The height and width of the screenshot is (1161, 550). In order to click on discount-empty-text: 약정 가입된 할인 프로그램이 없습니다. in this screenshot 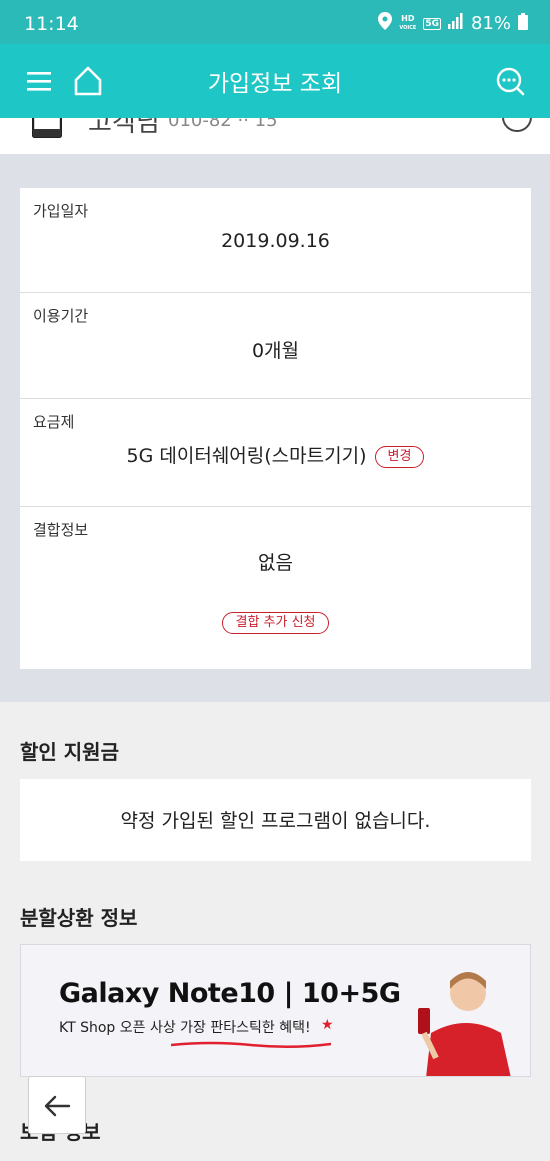, I will do `click(275, 821)`.